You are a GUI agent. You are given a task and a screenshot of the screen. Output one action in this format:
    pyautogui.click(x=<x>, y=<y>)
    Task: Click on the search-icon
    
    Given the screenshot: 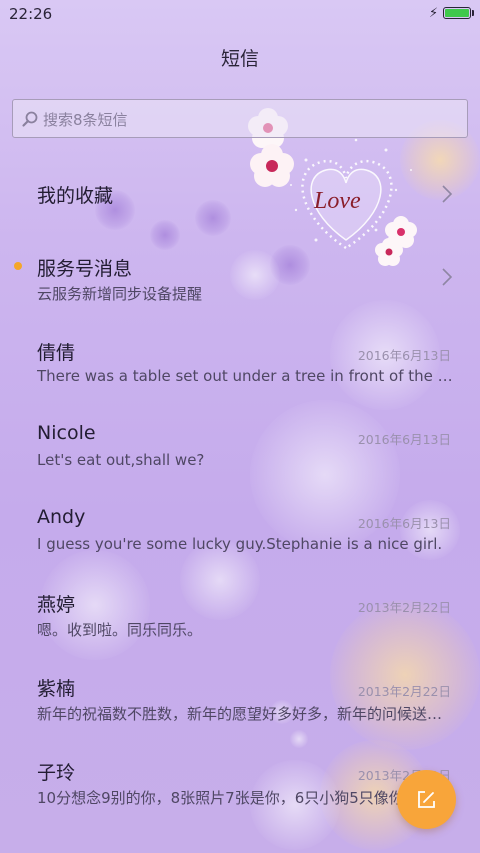 What is the action you would take?
    pyautogui.click(x=30, y=119)
    